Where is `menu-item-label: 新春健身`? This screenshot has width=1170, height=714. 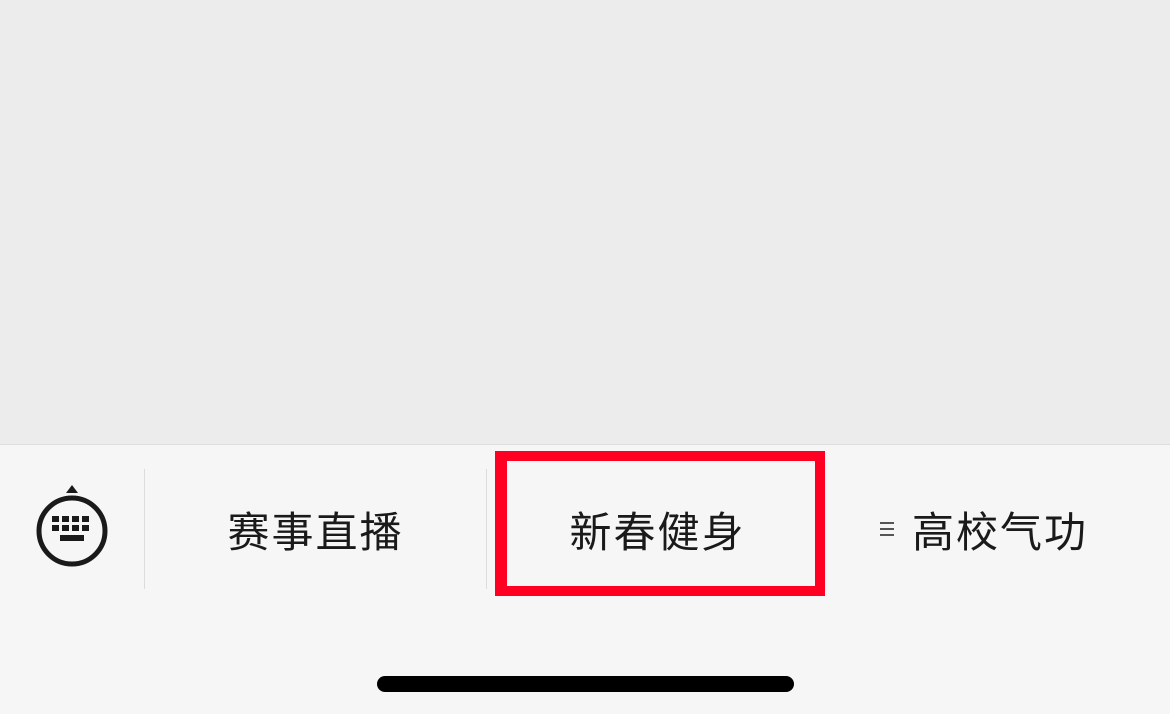
menu-item-label: 新春健身 is located at coordinates (657, 532).